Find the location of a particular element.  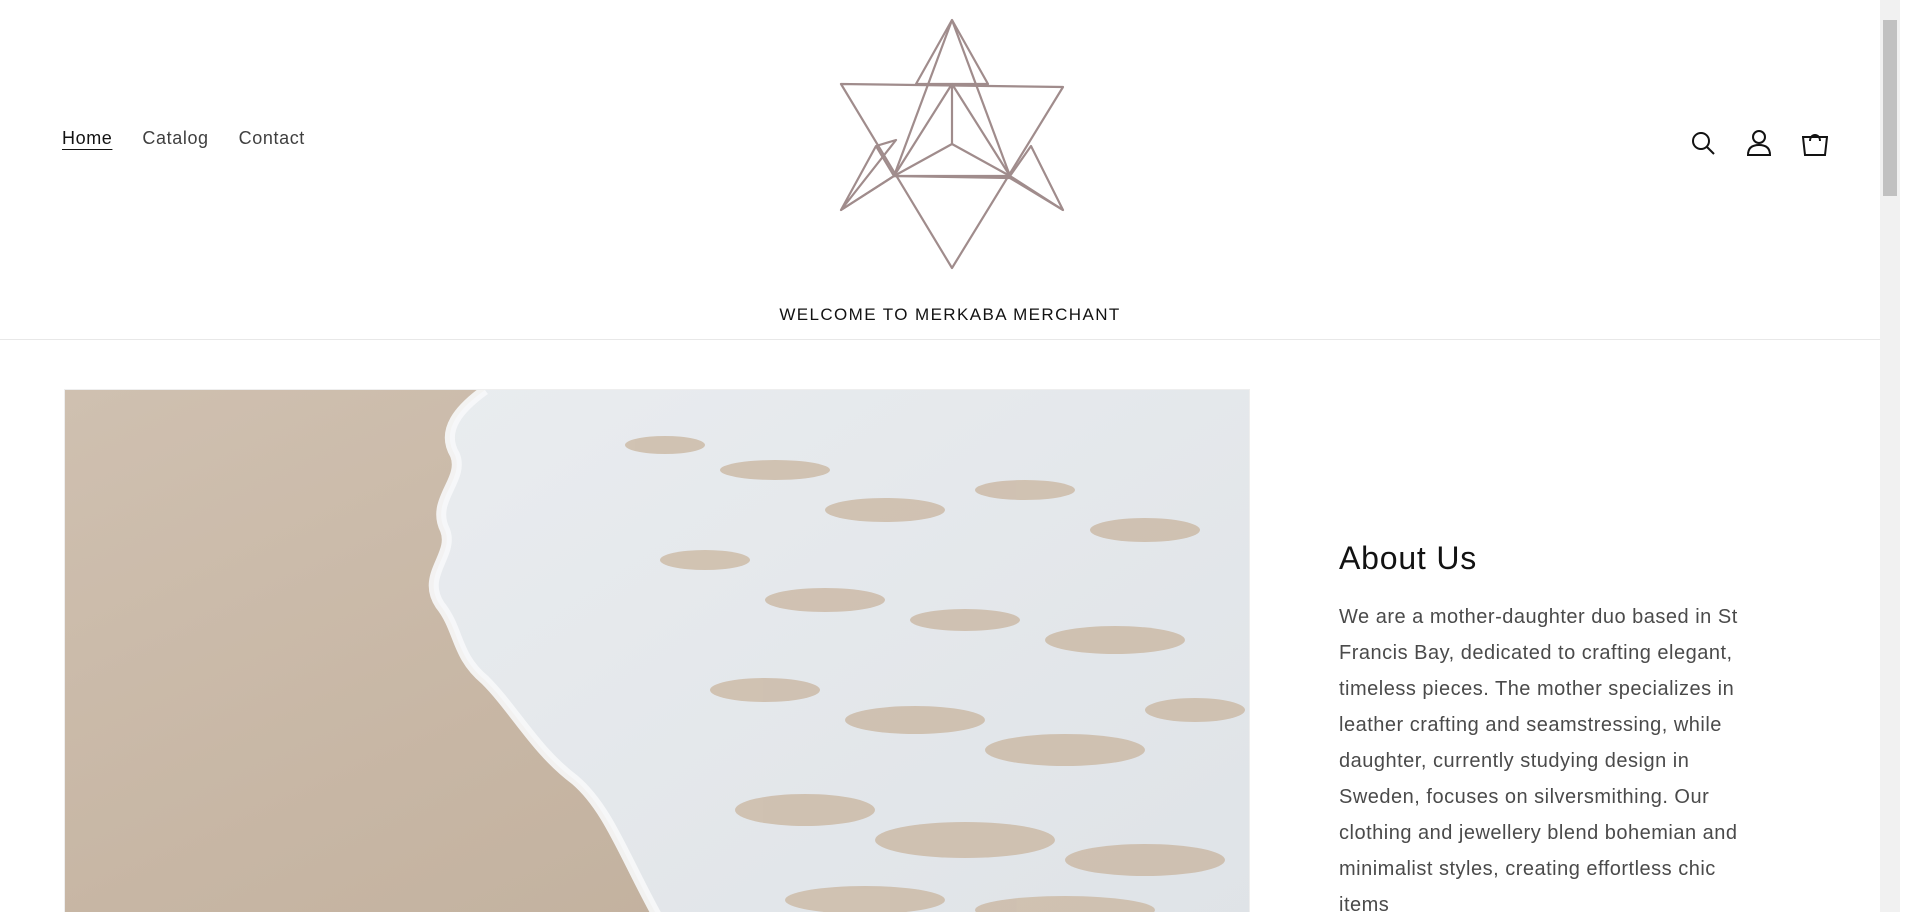

site-tagline: WELCOME TO MERKABA MERCHANT is located at coordinates (950, 314).